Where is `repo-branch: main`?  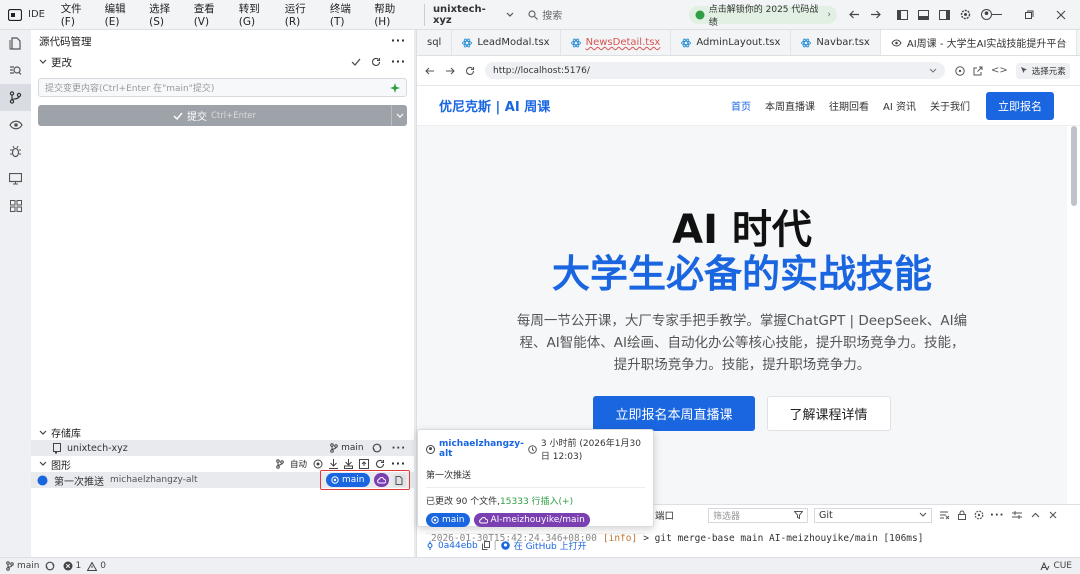
repo-branch: main is located at coordinates (352, 448).